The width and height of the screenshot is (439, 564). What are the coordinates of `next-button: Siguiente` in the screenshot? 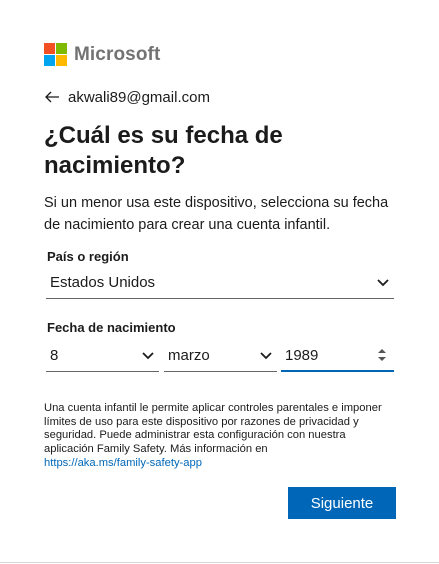 It's located at (342, 503).